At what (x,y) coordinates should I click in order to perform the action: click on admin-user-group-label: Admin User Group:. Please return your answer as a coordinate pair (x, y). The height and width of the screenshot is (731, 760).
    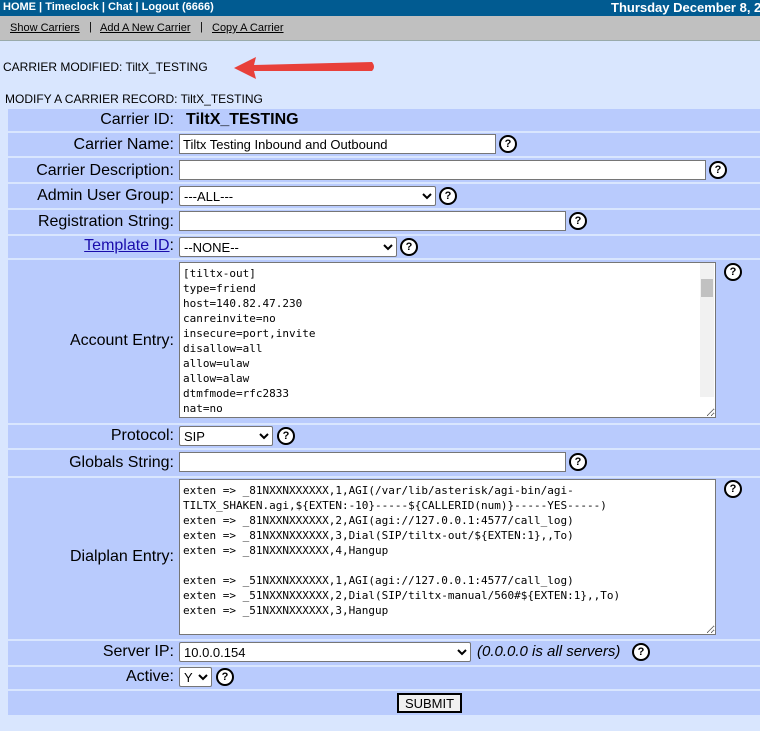
    Looking at the image, I should click on (105, 195).